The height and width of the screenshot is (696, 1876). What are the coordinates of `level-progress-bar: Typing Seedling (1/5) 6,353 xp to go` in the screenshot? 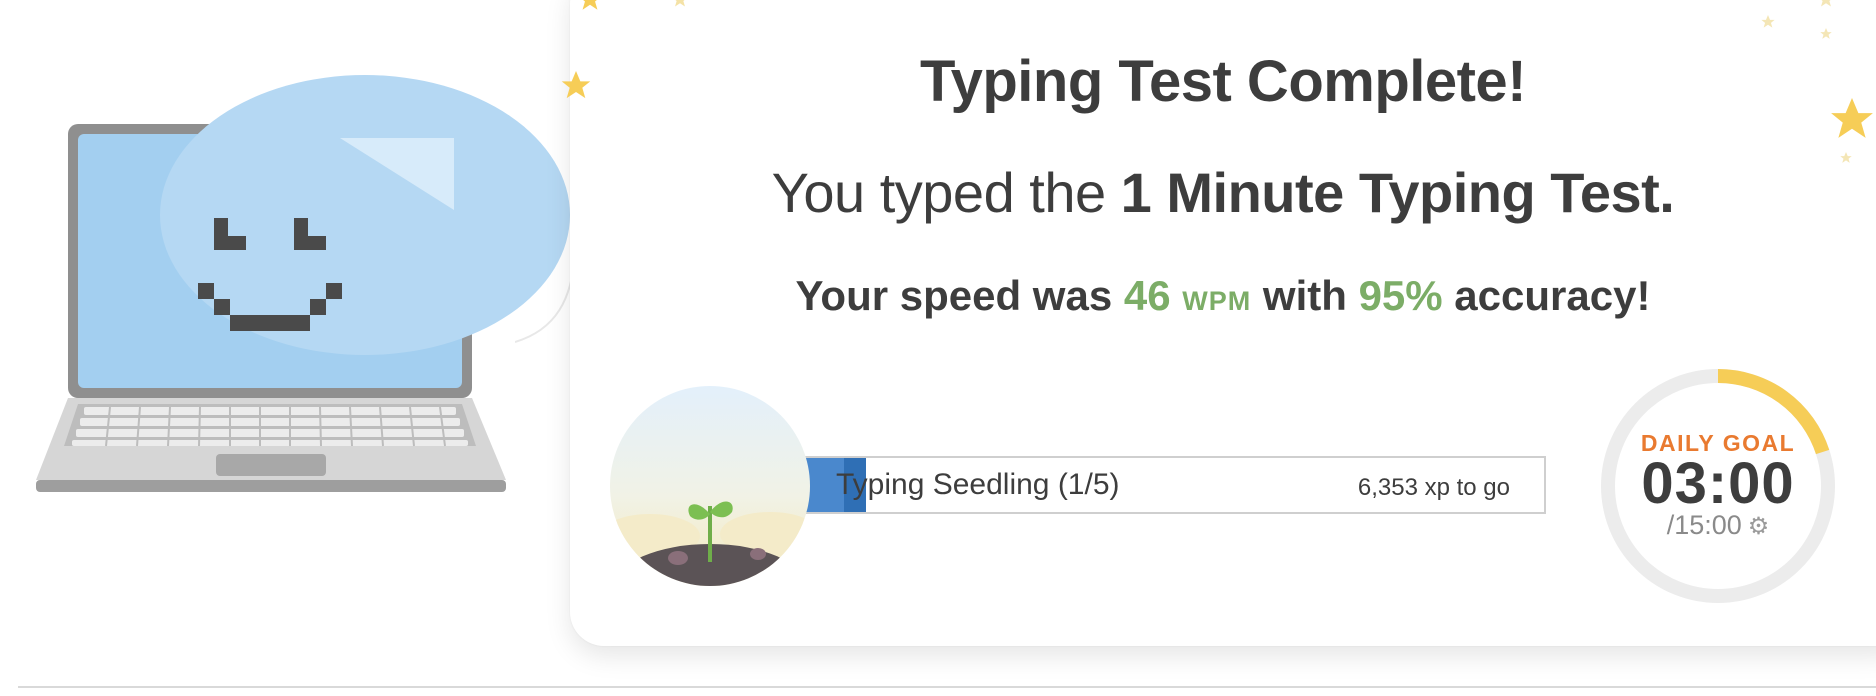 It's located at (1171, 485).